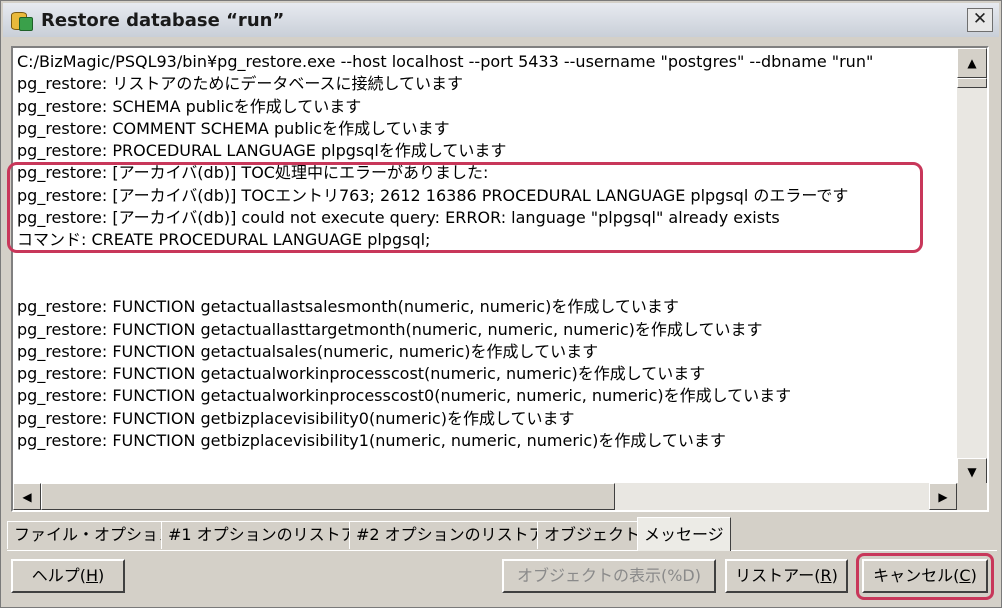 Image resolution: width=1002 pixels, height=608 pixels. Describe the element at coordinates (189, 106) in the screenshot. I see `log-line: pg_restore: SCHEMA publicを作成しています` at that location.